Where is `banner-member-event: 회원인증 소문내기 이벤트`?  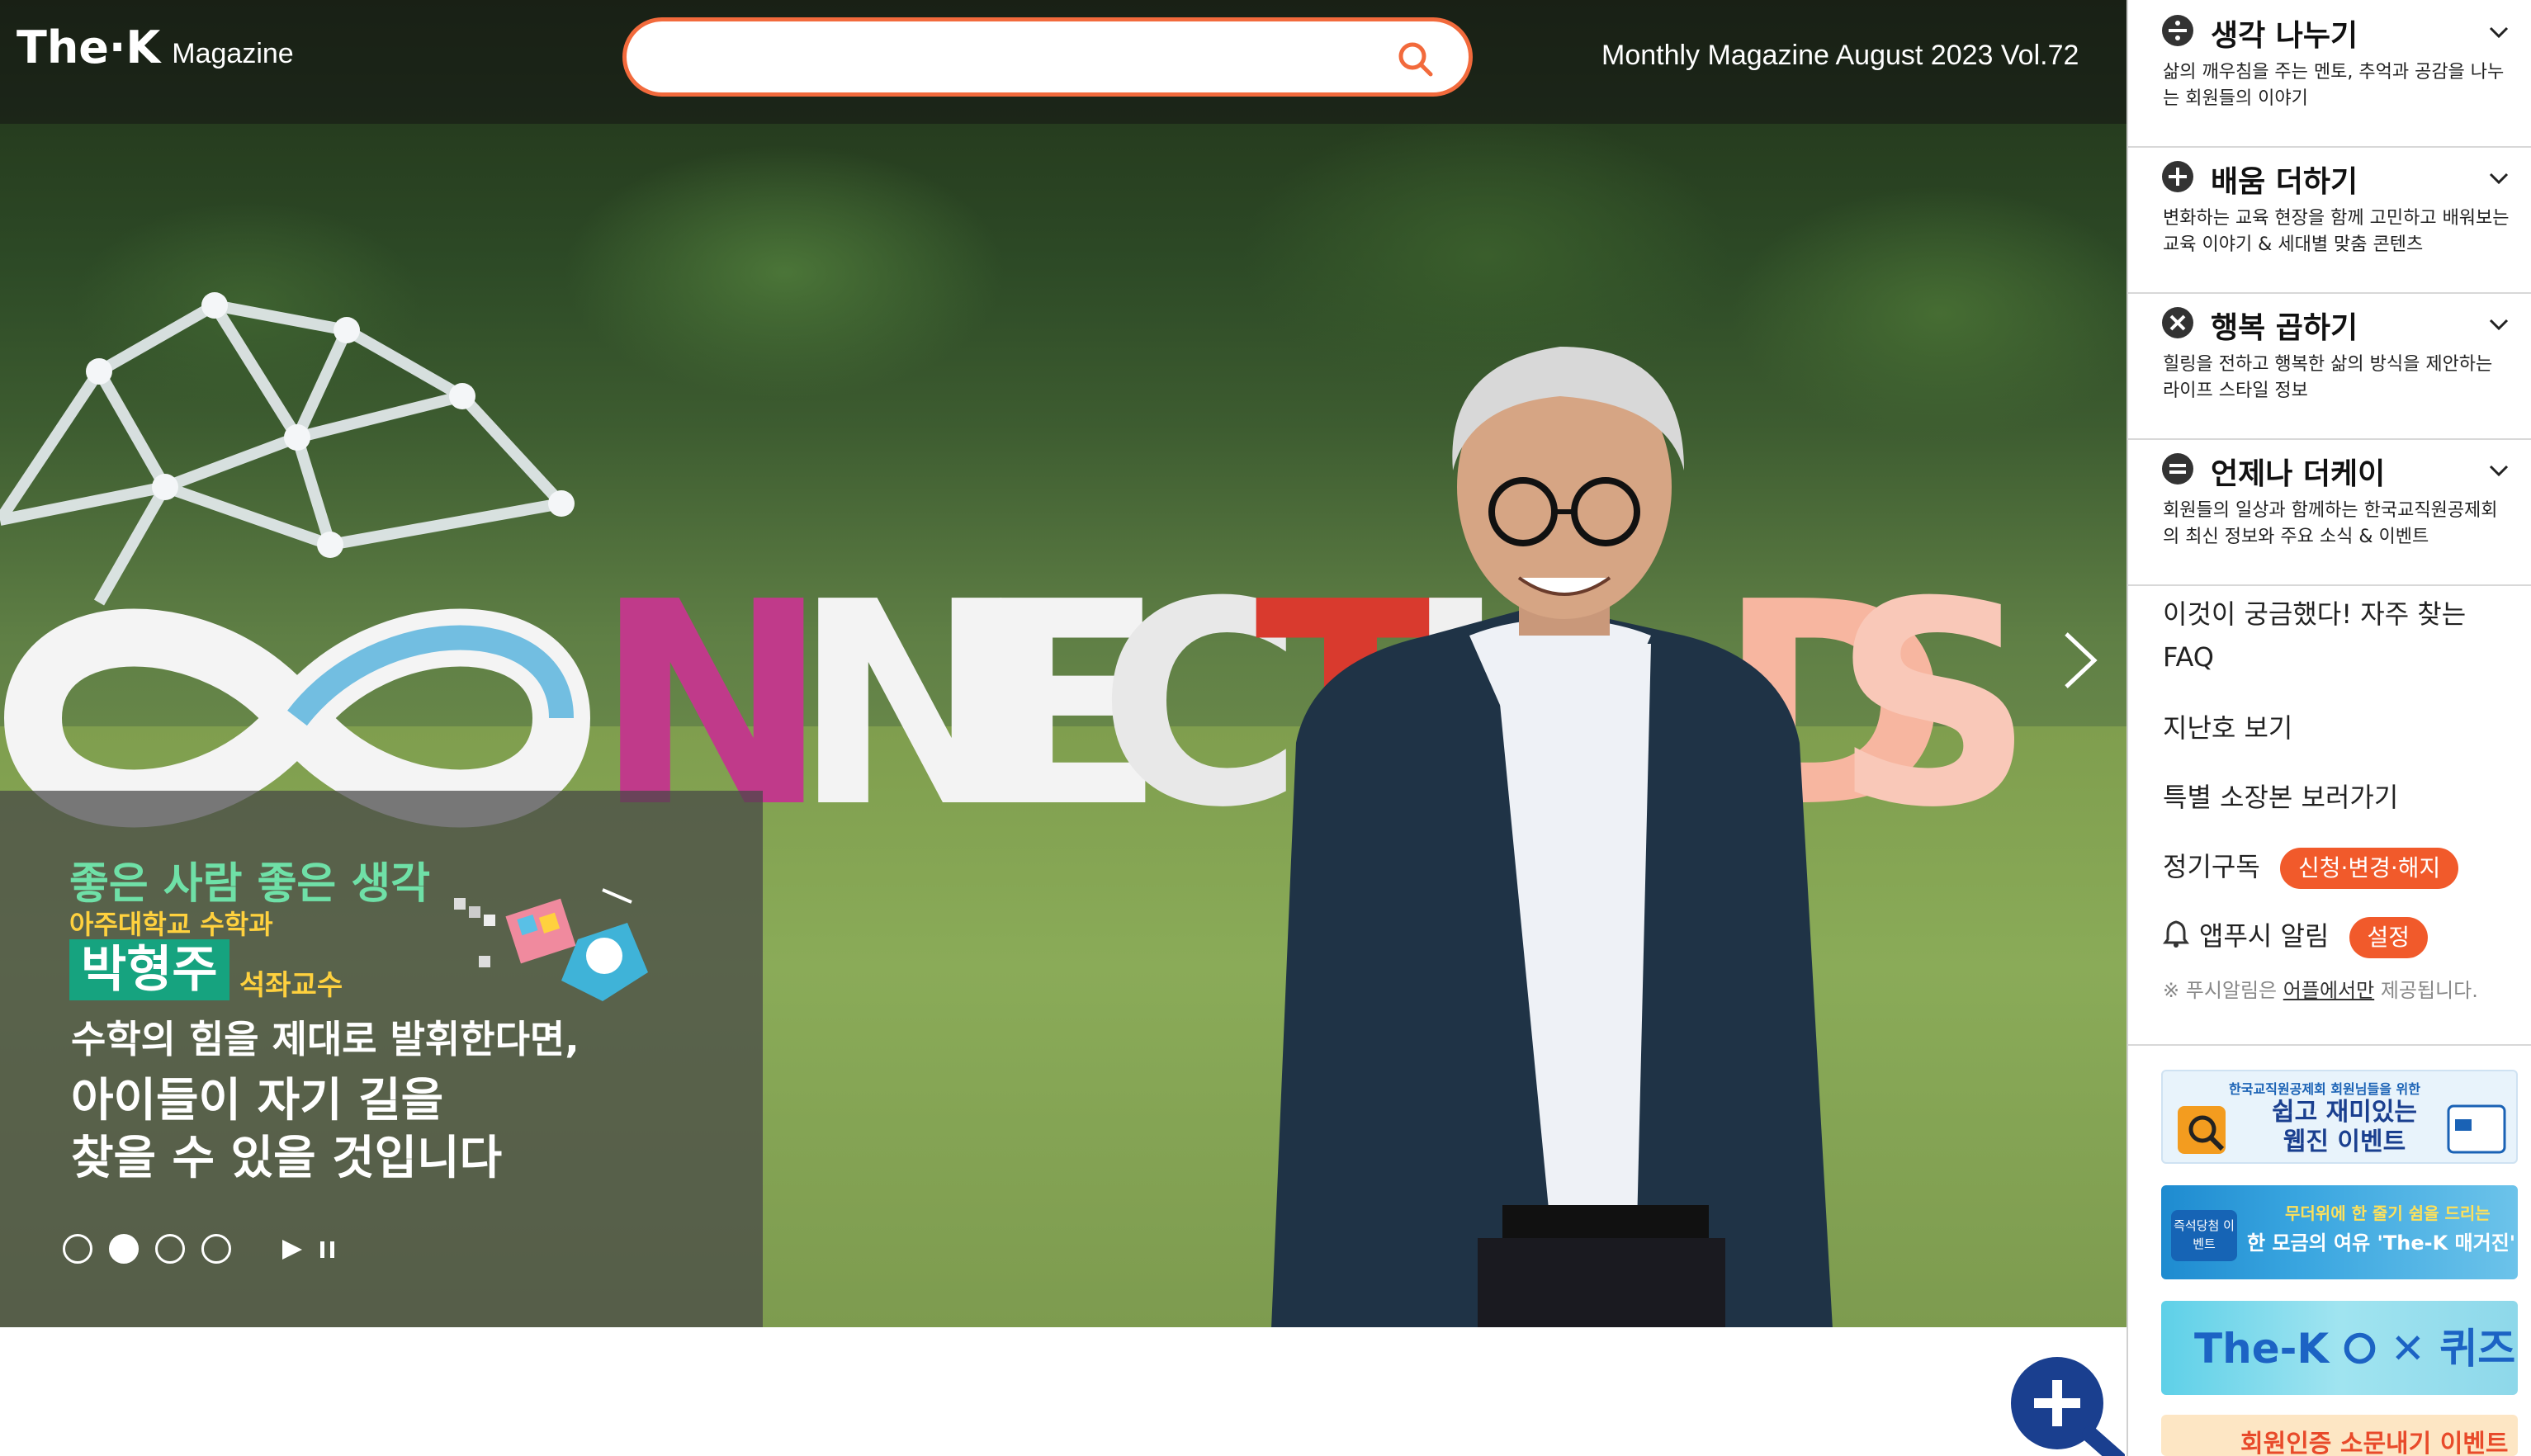 banner-member-event: 회원인증 소문내기 이벤트 is located at coordinates (2339, 1435).